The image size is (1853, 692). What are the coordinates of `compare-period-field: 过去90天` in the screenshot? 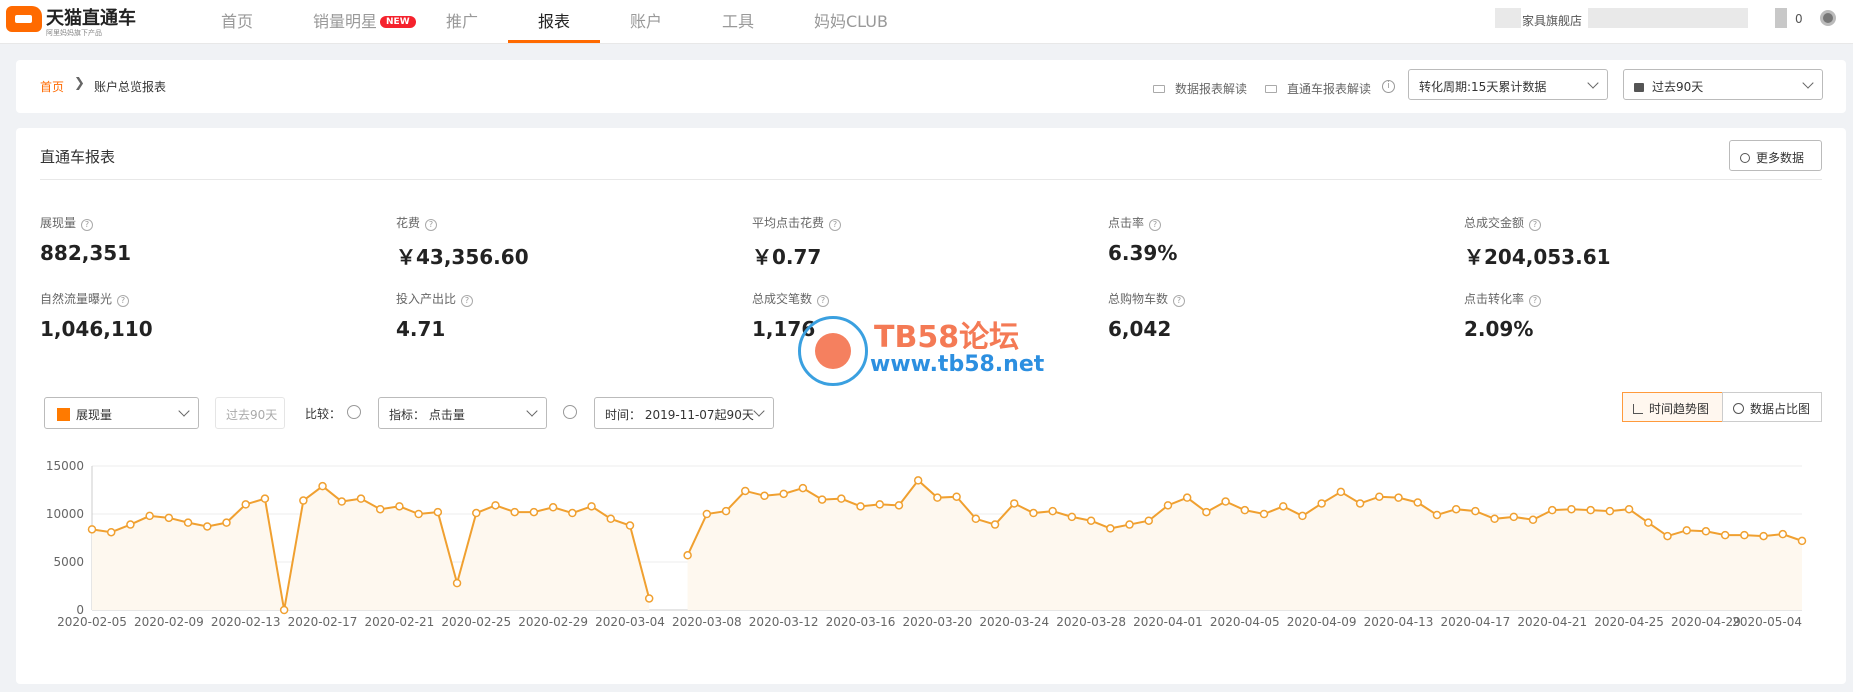 It's located at (250, 413).